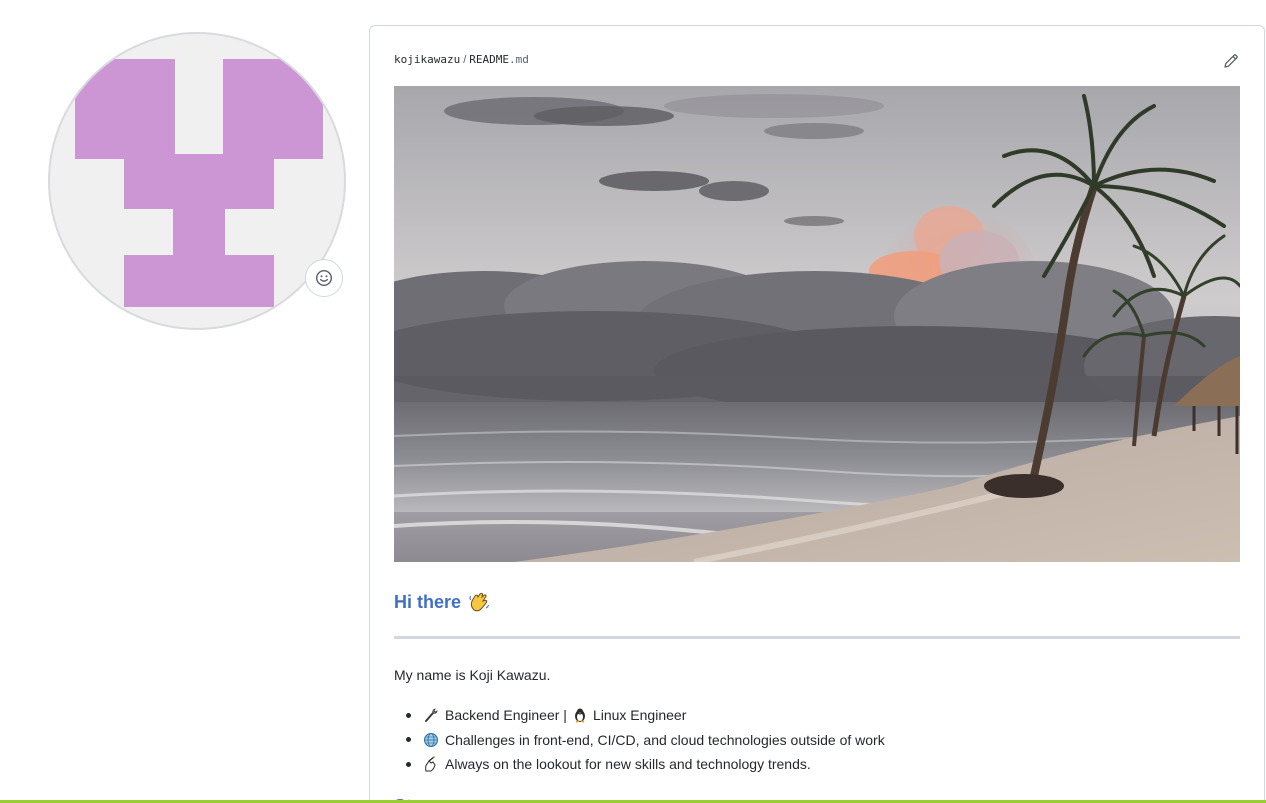  I want to click on list-item: Backend Engineer | Linux Engineer, so click(639, 715).